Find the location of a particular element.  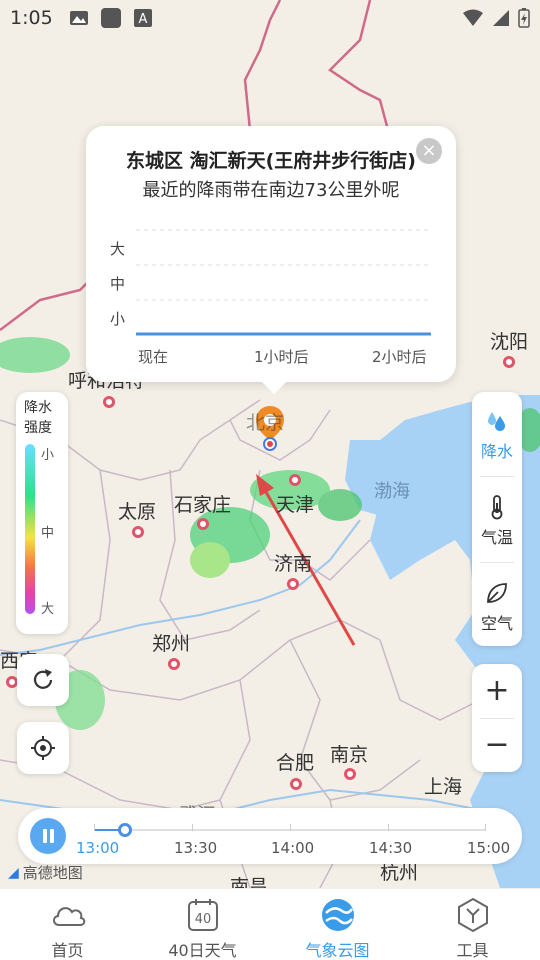

crosshair-icon is located at coordinates (43, 748).